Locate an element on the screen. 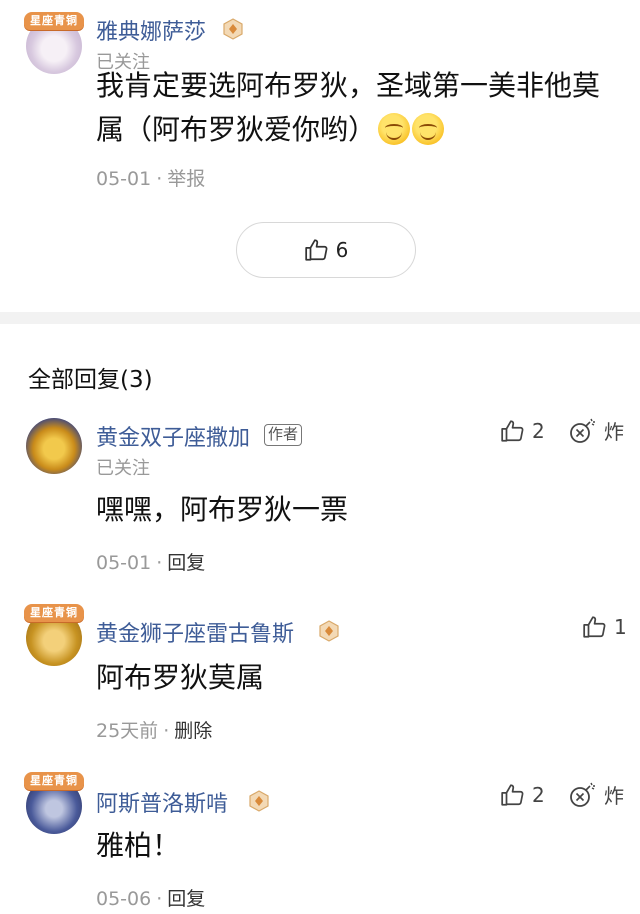 Image resolution: width=640 pixels, height=914 pixels. reply-meta: 05-06 · 回复 is located at coordinates (150, 897).